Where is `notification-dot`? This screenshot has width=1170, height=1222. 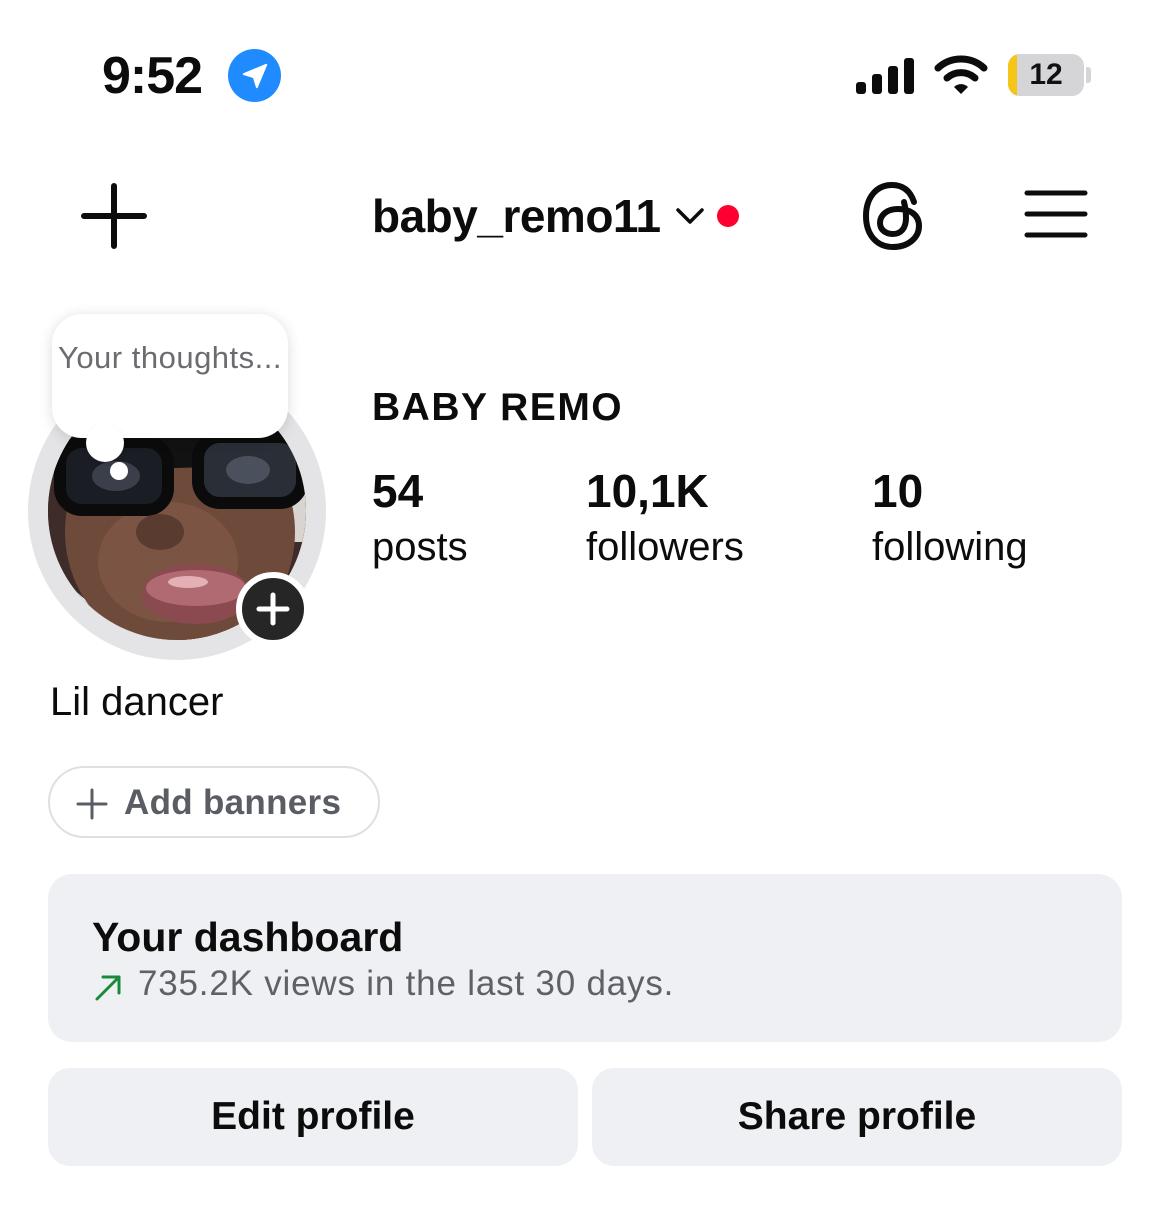 notification-dot is located at coordinates (727, 216).